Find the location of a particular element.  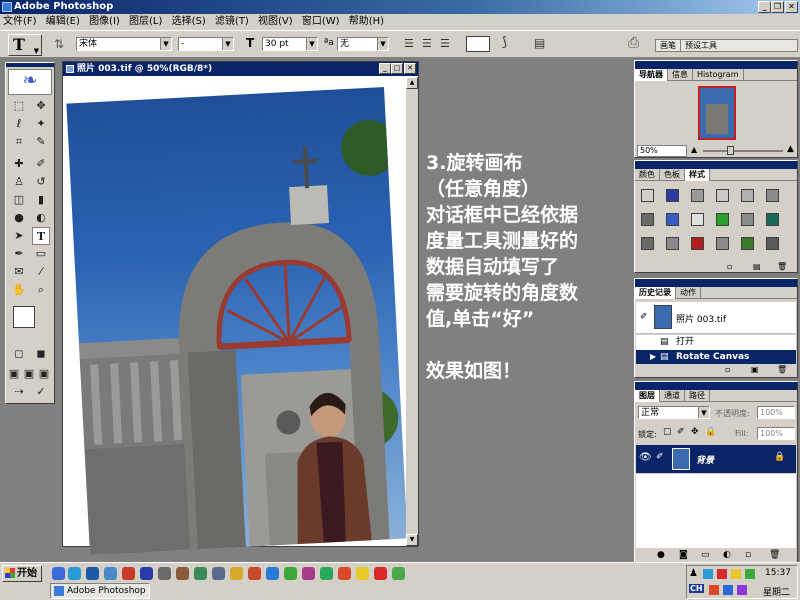

lock-position-icon: ✥ is located at coordinates (695, 432).